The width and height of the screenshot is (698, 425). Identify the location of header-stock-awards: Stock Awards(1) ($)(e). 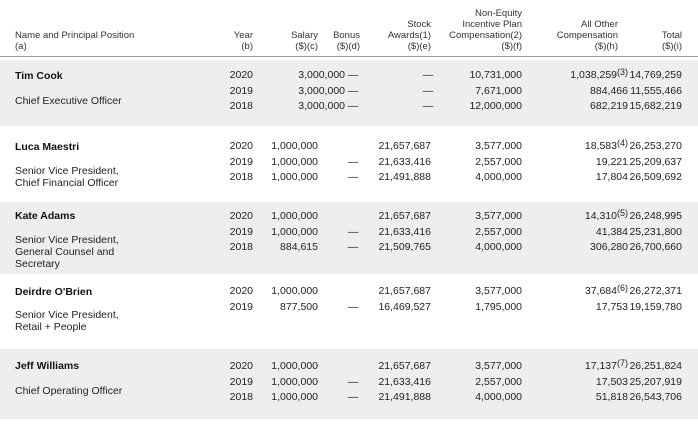
(409, 35).